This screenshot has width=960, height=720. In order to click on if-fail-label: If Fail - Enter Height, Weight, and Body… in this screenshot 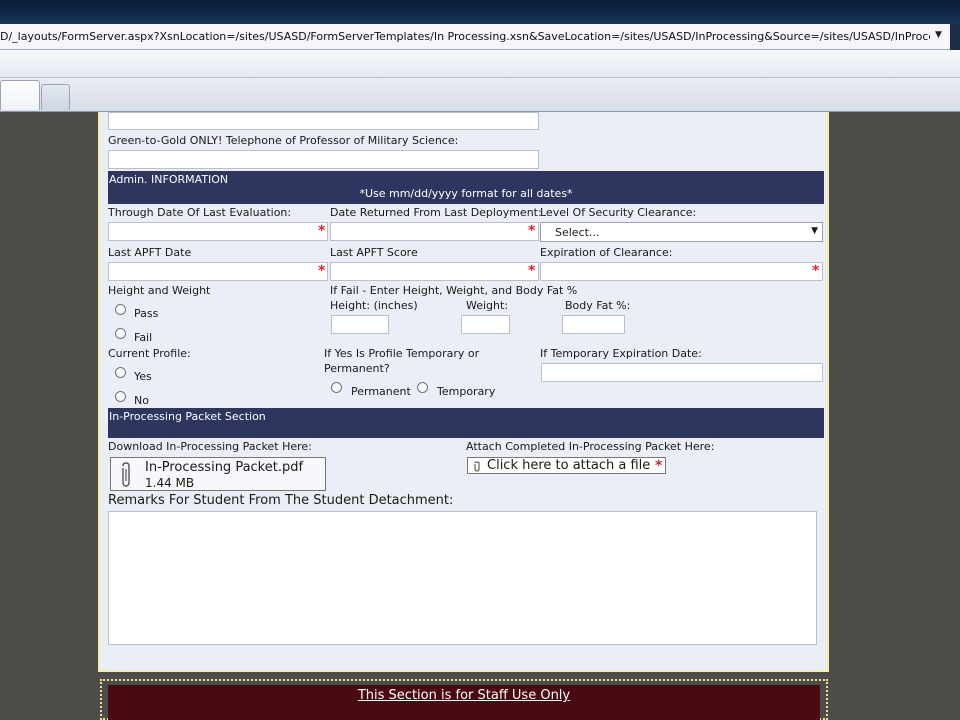, I will do `click(454, 290)`.